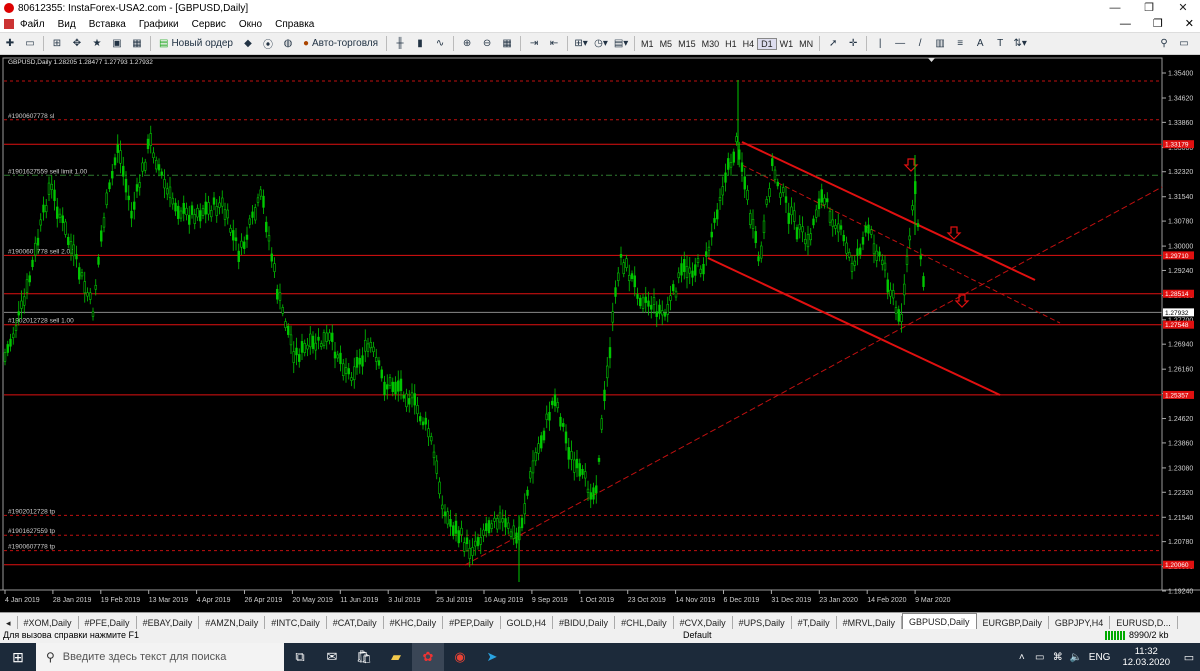  Describe the element at coordinates (209, 24) in the screenshot. I see `menu-tools: Сервис` at that location.